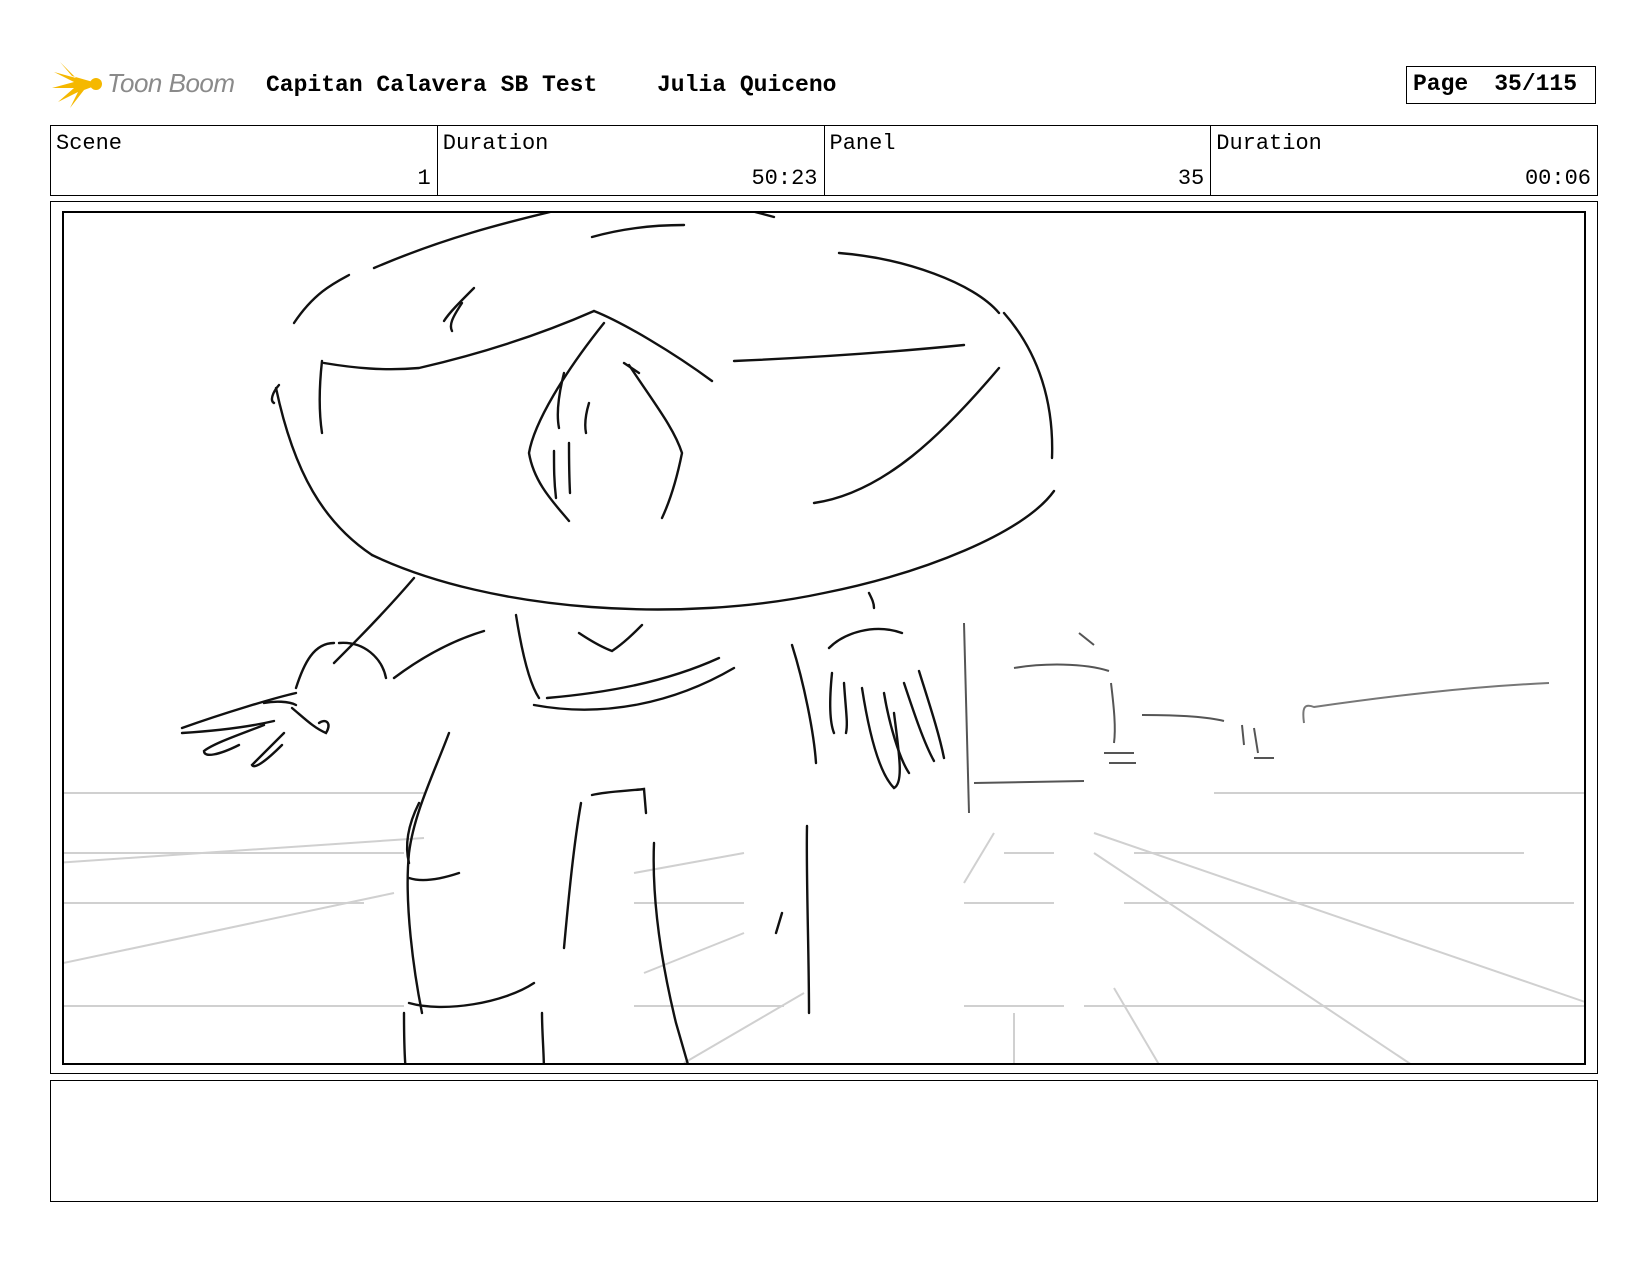  What do you see at coordinates (77, 85) in the screenshot?
I see `starburst-icon` at bounding box center [77, 85].